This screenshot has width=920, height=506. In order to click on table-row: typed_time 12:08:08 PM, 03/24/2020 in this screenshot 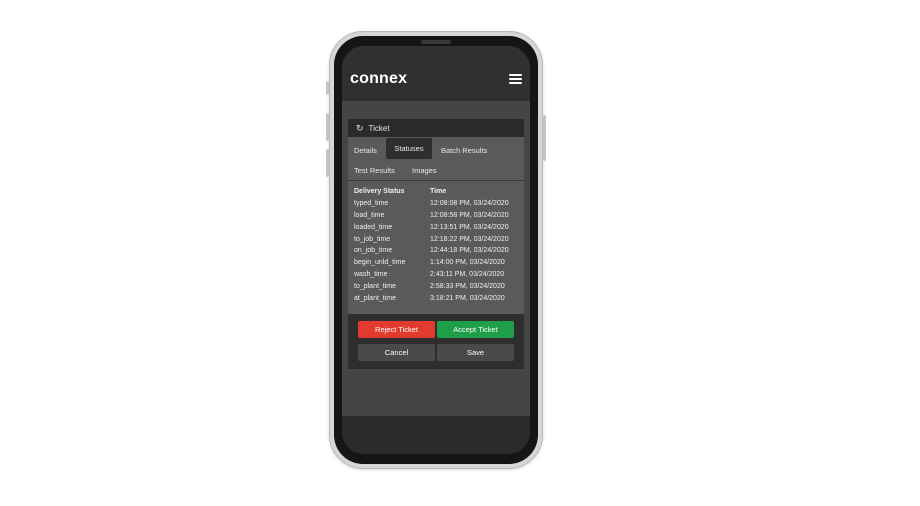, I will do `click(436, 204)`.